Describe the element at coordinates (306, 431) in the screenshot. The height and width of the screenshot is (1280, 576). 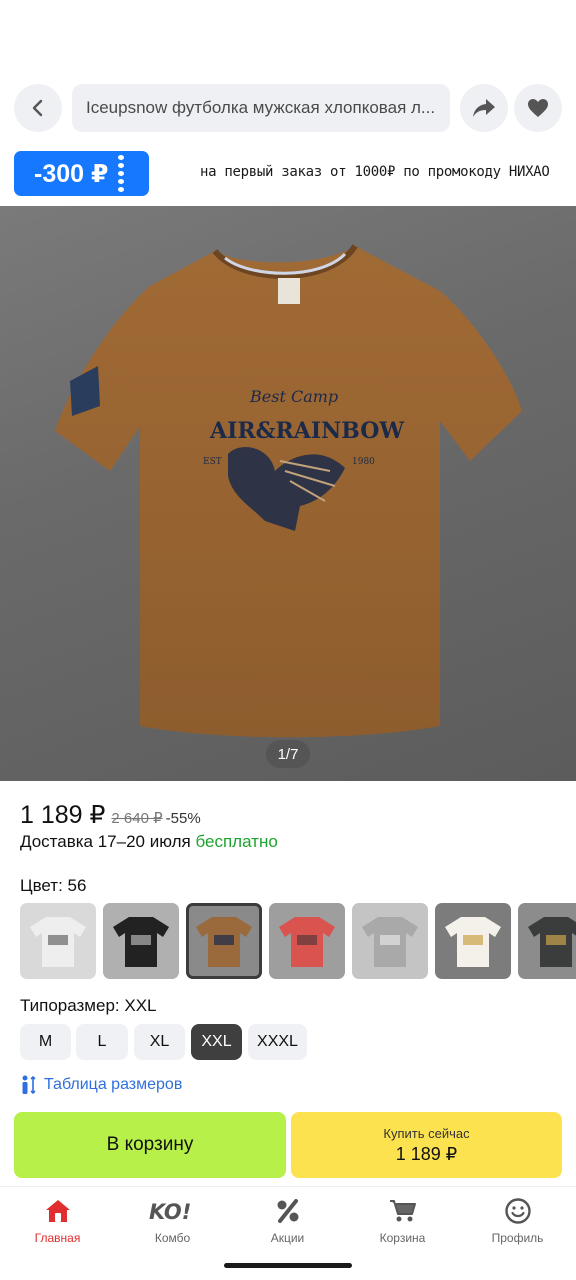
I see `svg-text: AIR&RAINBOW` at that location.